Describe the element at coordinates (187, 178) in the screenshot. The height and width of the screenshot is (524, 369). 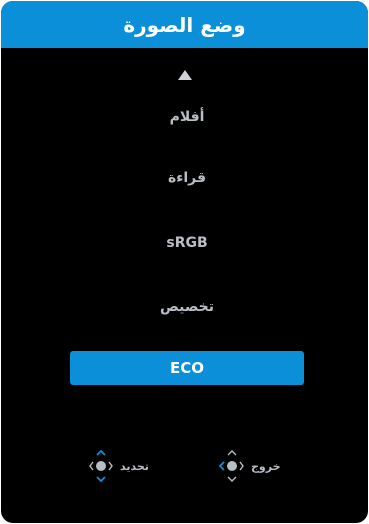
I see `menu-item-reading: قراءة` at that location.